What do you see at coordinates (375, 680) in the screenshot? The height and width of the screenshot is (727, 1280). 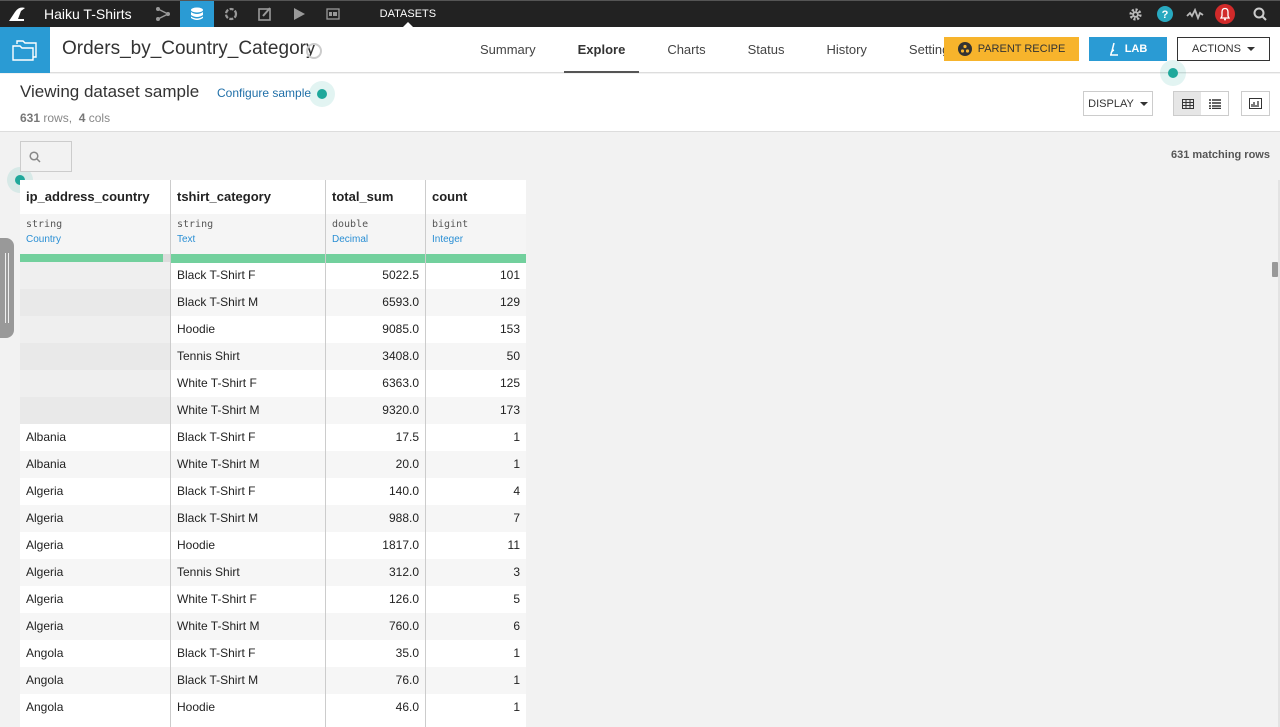 I see `table-cell-total-sum: 76.0` at bounding box center [375, 680].